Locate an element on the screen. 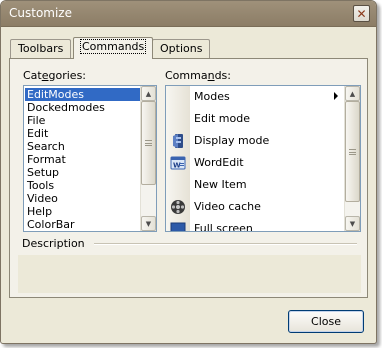 This screenshot has height=348, width=382. category-item-colorbar: ColorBar is located at coordinates (82, 224).